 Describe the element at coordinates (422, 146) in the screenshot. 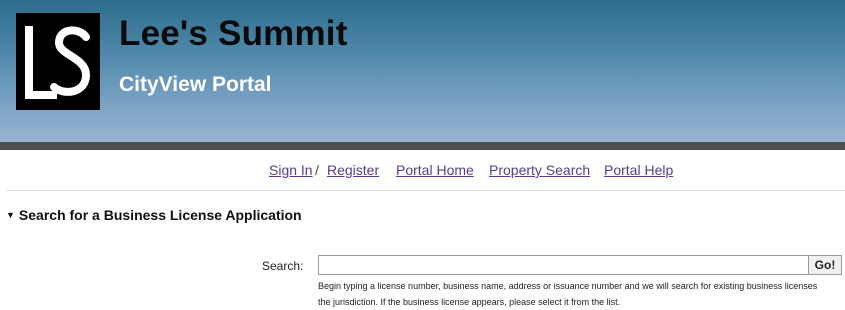

I see `header-bottom-bar` at that location.